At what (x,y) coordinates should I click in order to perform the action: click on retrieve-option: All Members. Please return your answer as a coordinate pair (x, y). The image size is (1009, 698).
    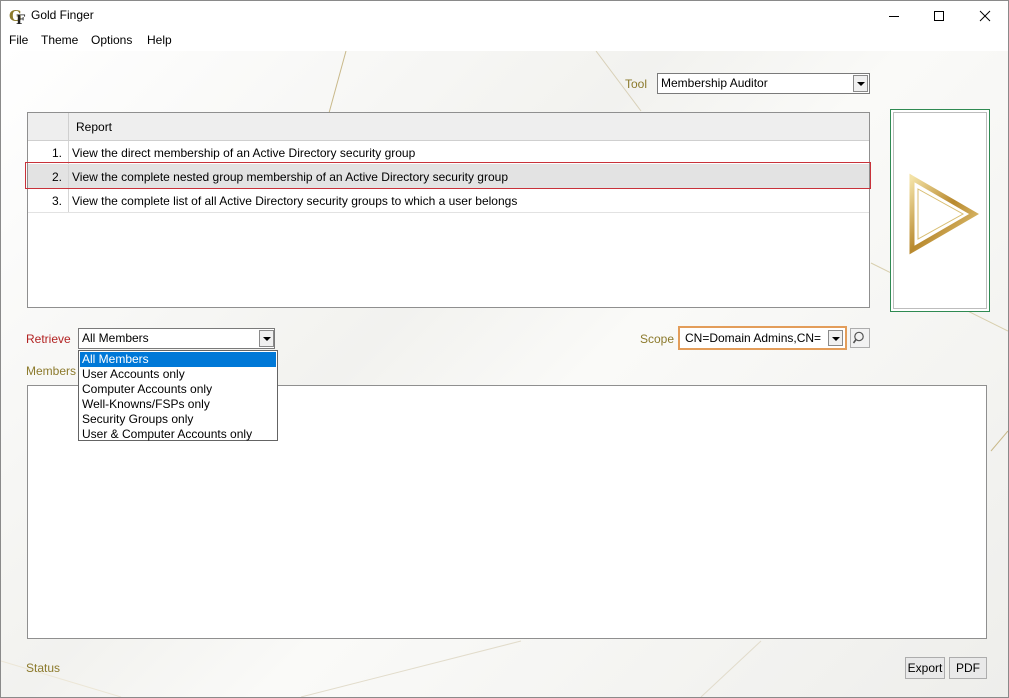
    Looking at the image, I should click on (178, 359).